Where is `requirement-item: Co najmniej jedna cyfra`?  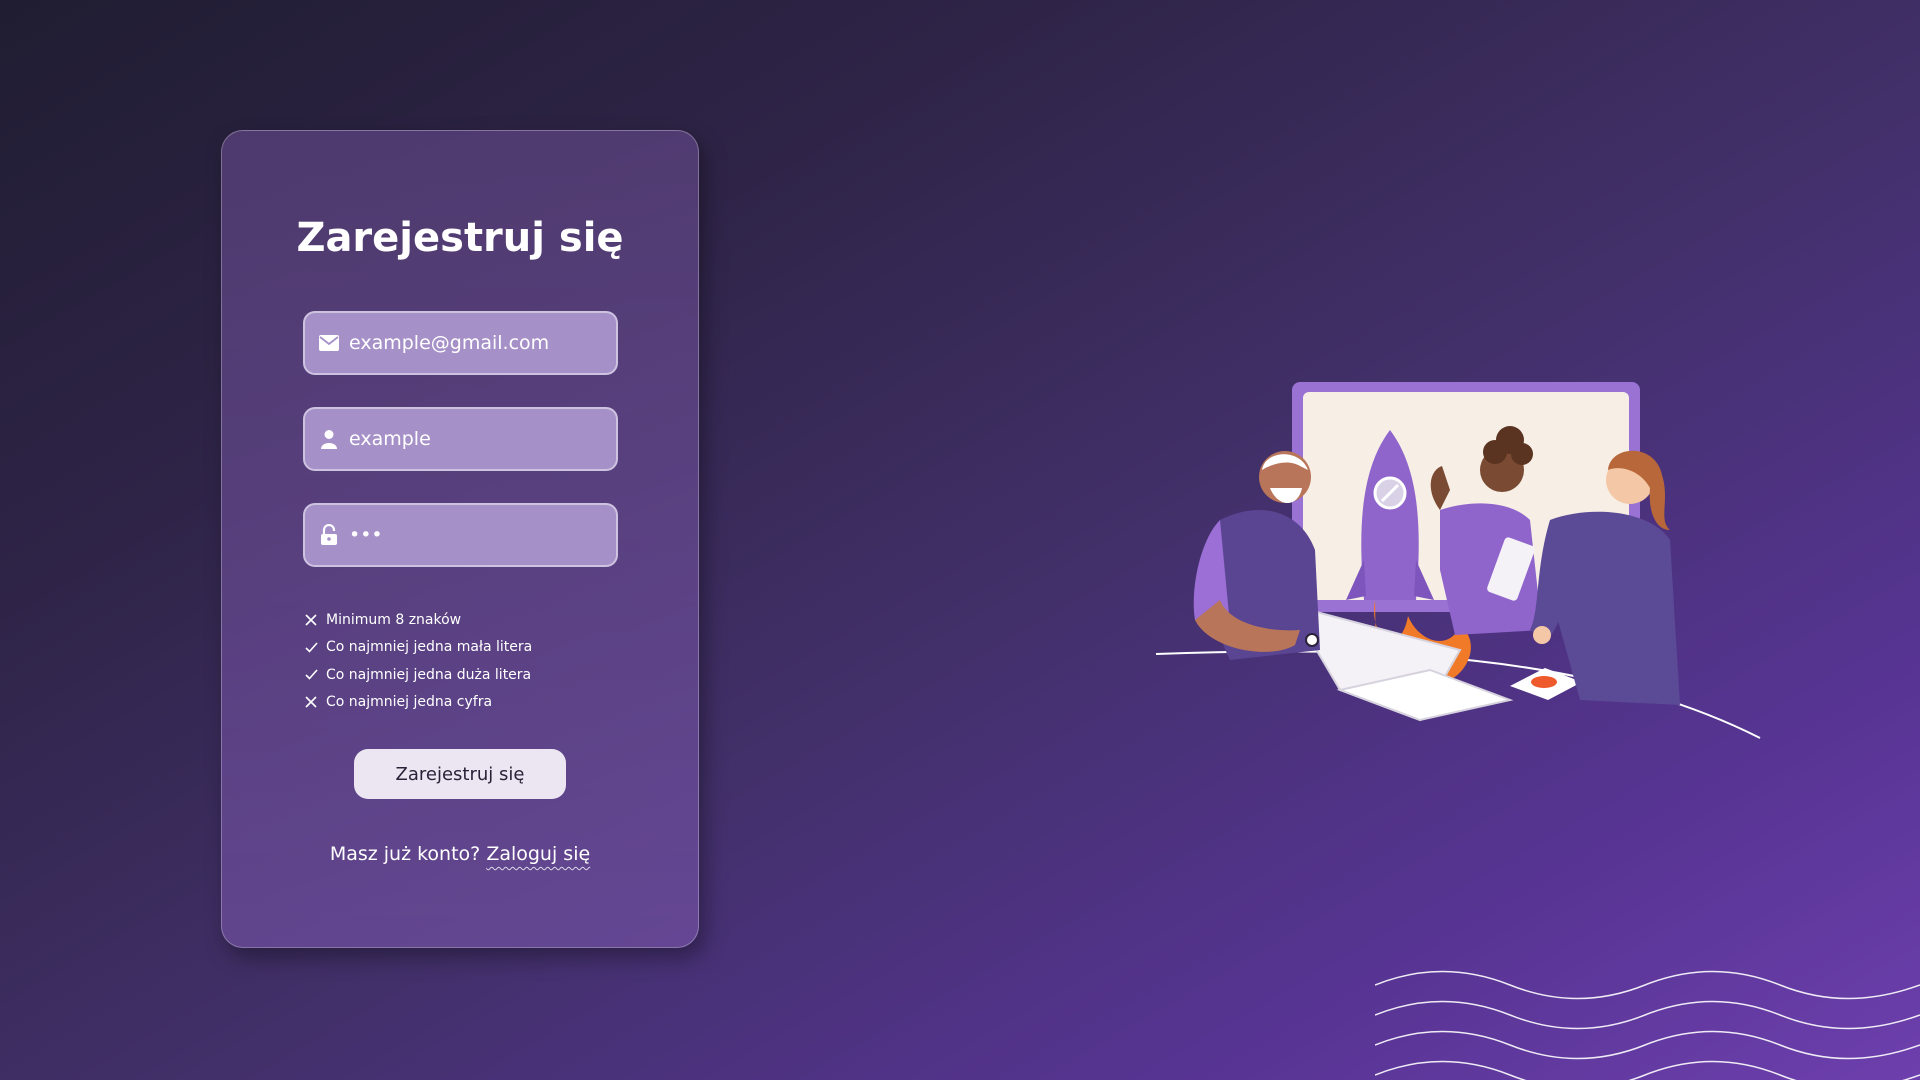 requirement-item: Co najmniej jedna cyfra is located at coordinates (418, 703).